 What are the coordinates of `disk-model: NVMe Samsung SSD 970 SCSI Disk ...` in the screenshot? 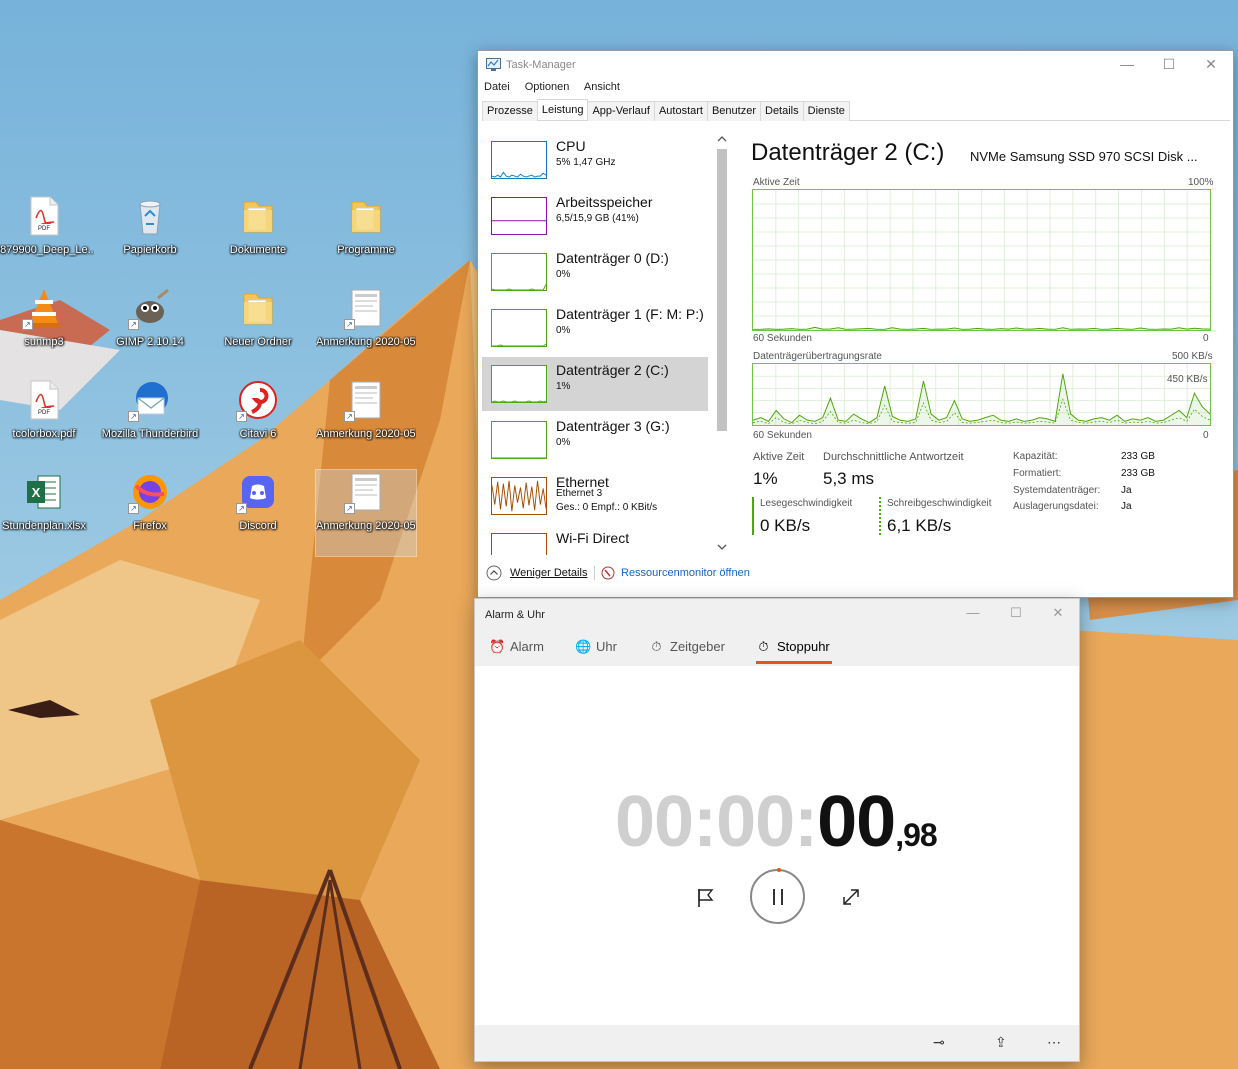 It's located at (1084, 156).